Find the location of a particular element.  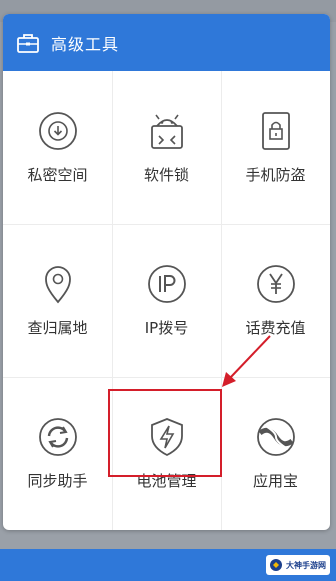

tool-private-space: 私密空间 is located at coordinates (57, 147).